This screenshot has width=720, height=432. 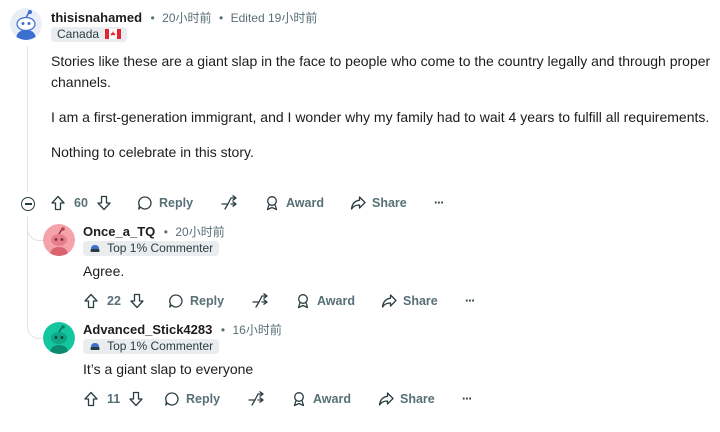 What do you see at coordinates (274, 18) in the screenshot?
I see `edited-label: Edited 19小时前` at bounding box center [274, 18].